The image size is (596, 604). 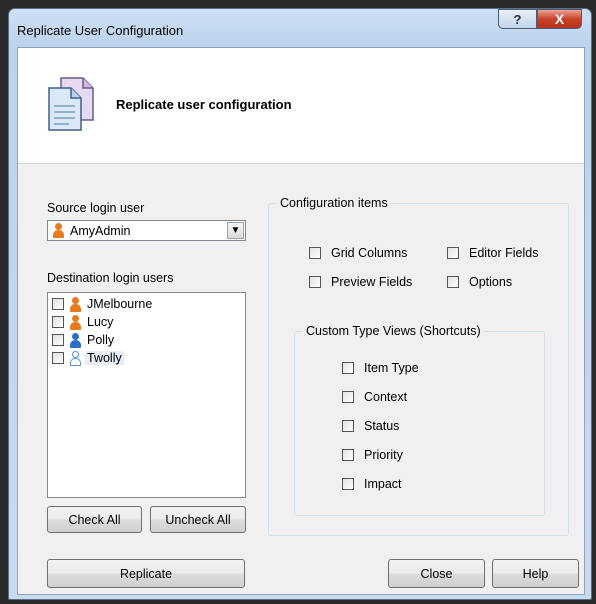 I want to click on options-checkbox, so click(x=453, y=282).